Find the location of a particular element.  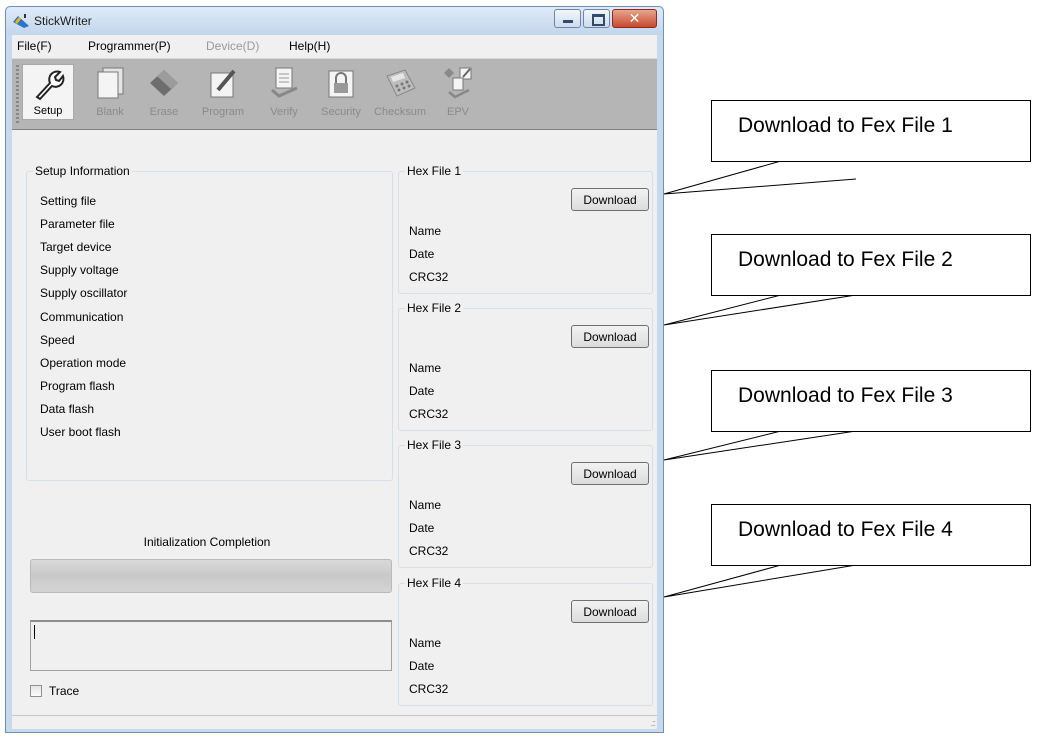

callout-4: Download to Fex File 4 is located at coordinates (871, 535).